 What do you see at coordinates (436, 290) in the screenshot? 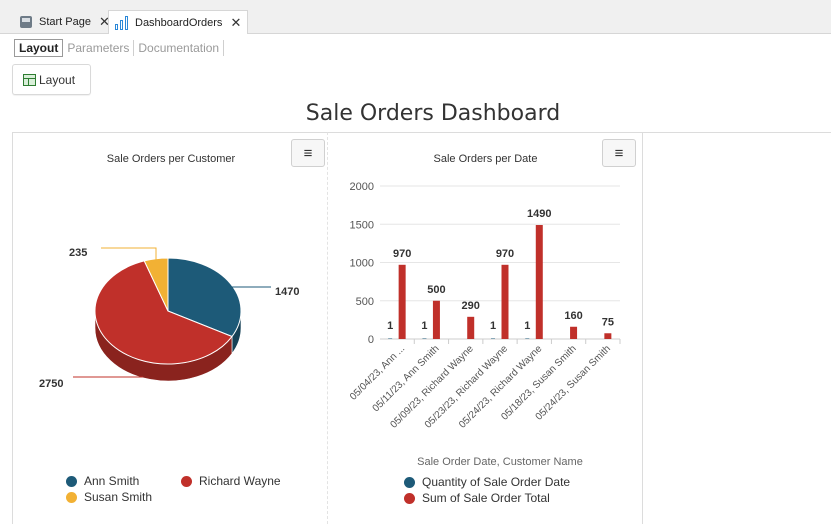
I see `bar-data-label: 500` at bounding box center [436, 290].